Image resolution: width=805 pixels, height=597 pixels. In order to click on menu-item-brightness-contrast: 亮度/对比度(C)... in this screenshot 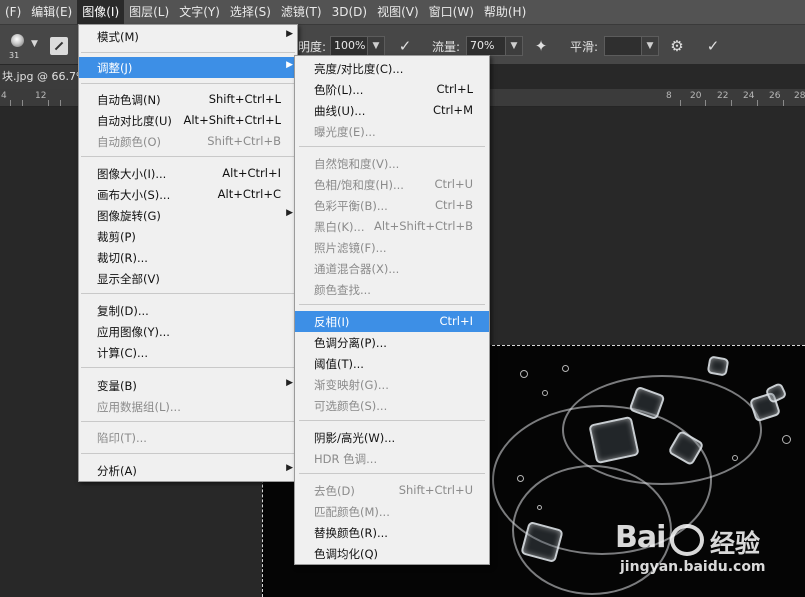, I will do `click(392, 68)`.